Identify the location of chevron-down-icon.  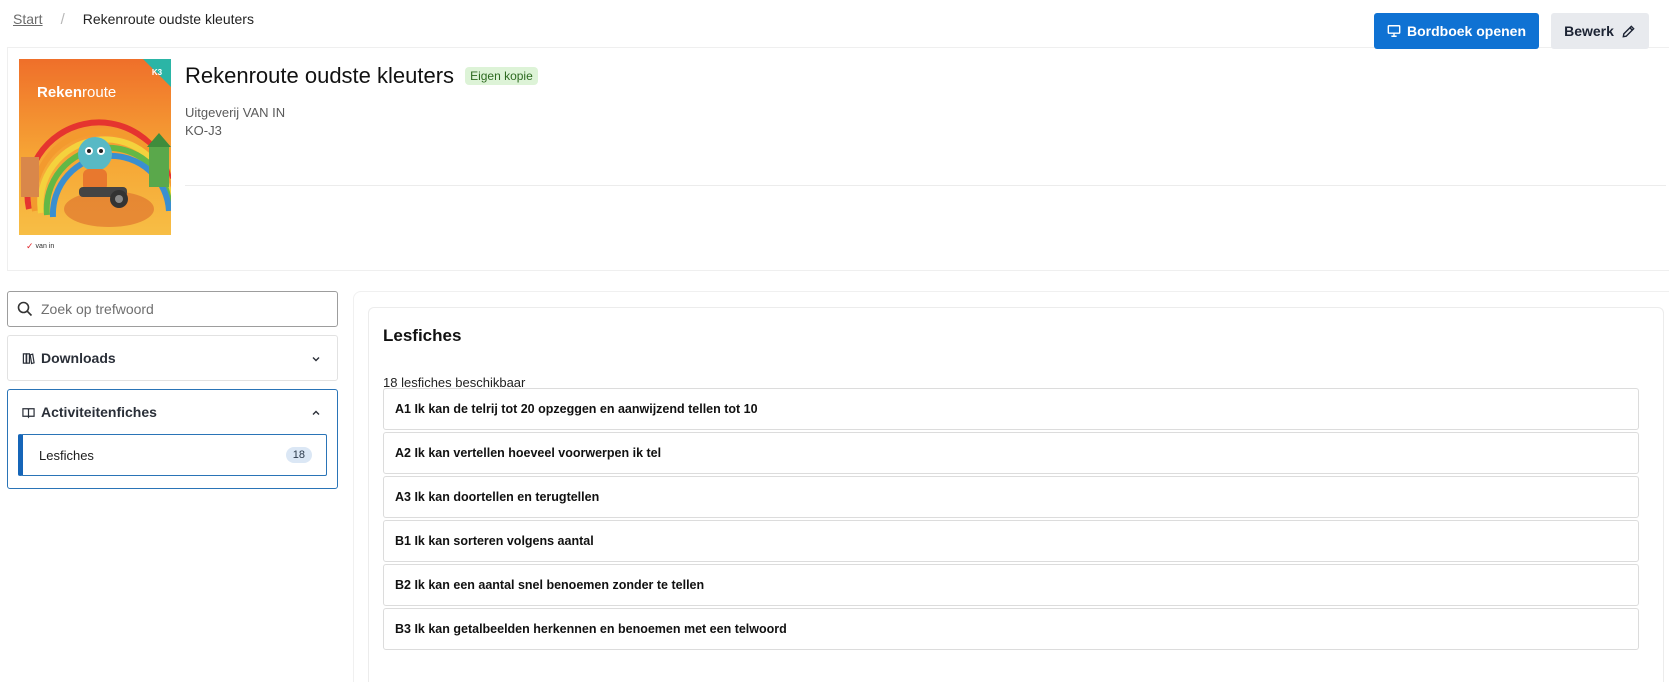
(316, 359).